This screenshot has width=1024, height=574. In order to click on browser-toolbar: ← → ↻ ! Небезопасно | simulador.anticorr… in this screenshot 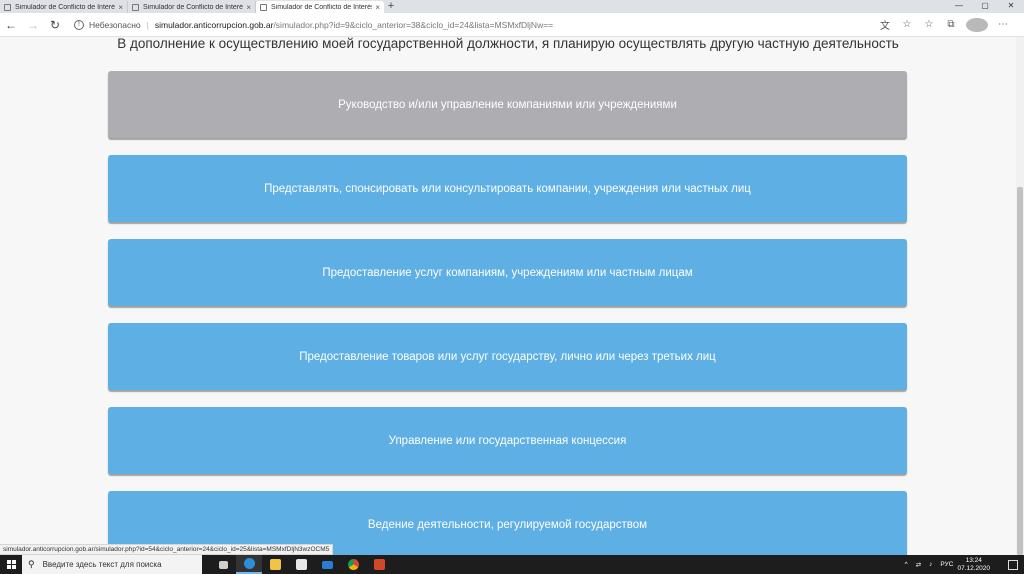, I will do `click(512, 25)`.